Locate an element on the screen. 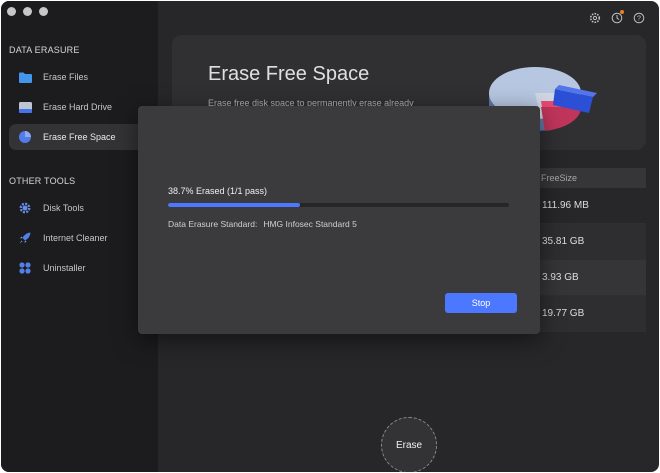 The width and height of the screenshot is (660, 473). erase-button: Erase is located at coordinates (409, 444).